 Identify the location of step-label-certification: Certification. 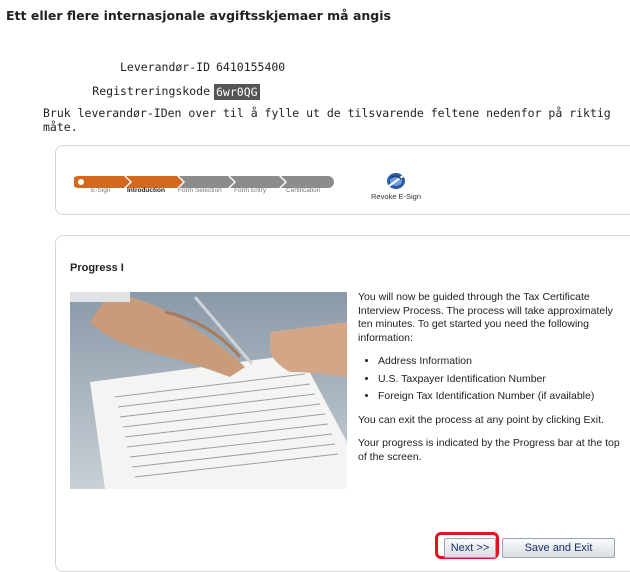
(303, 190).